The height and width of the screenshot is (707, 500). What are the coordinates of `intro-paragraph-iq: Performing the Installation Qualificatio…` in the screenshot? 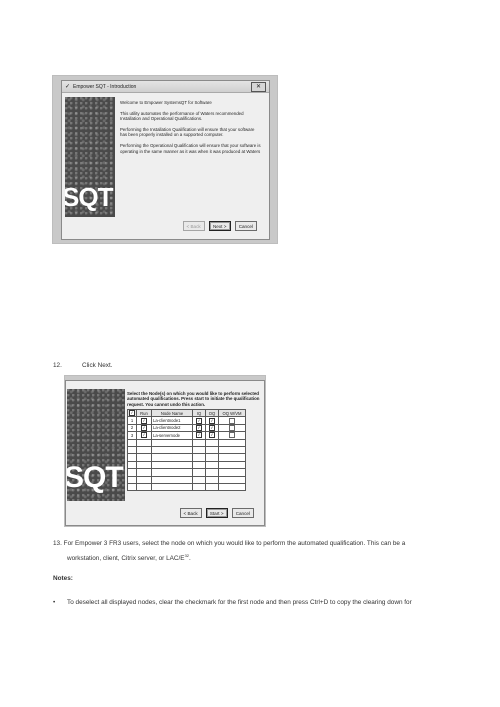 It's located at (187, 132).